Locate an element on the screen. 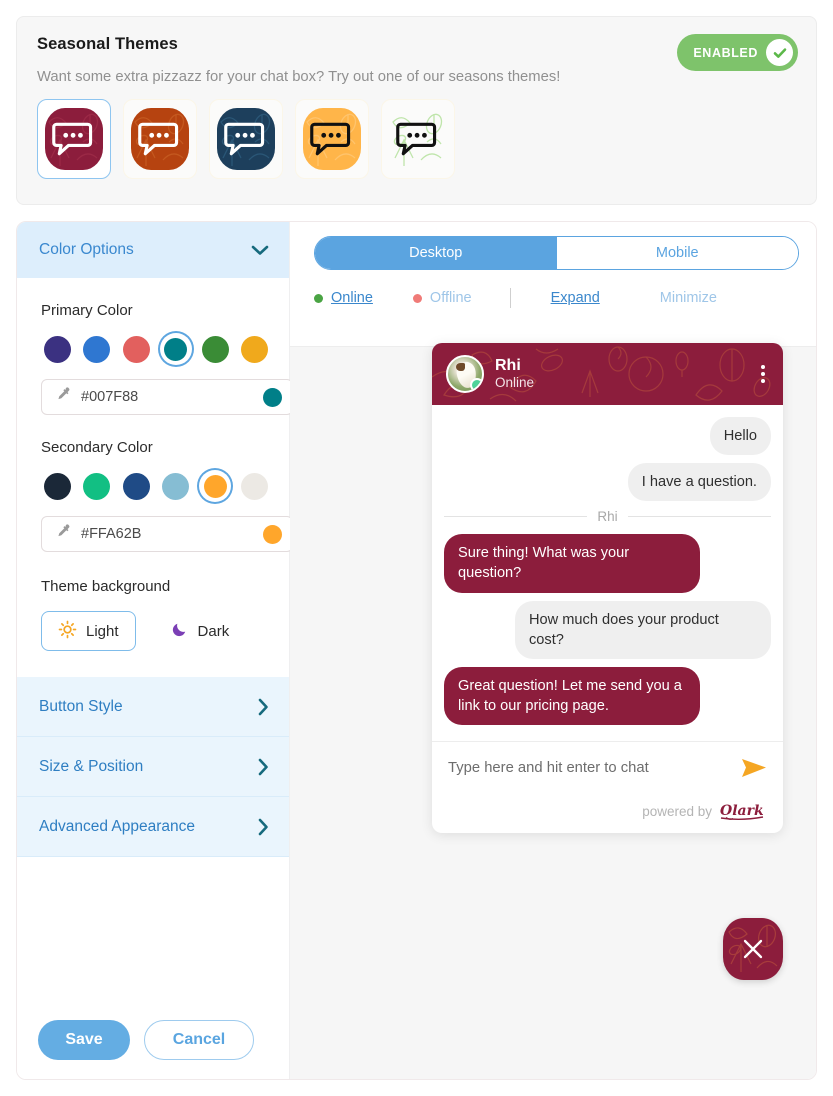 The height and width of the screenshot is (1096, 833). save-button: Save is located at coordinates (84, 1040).